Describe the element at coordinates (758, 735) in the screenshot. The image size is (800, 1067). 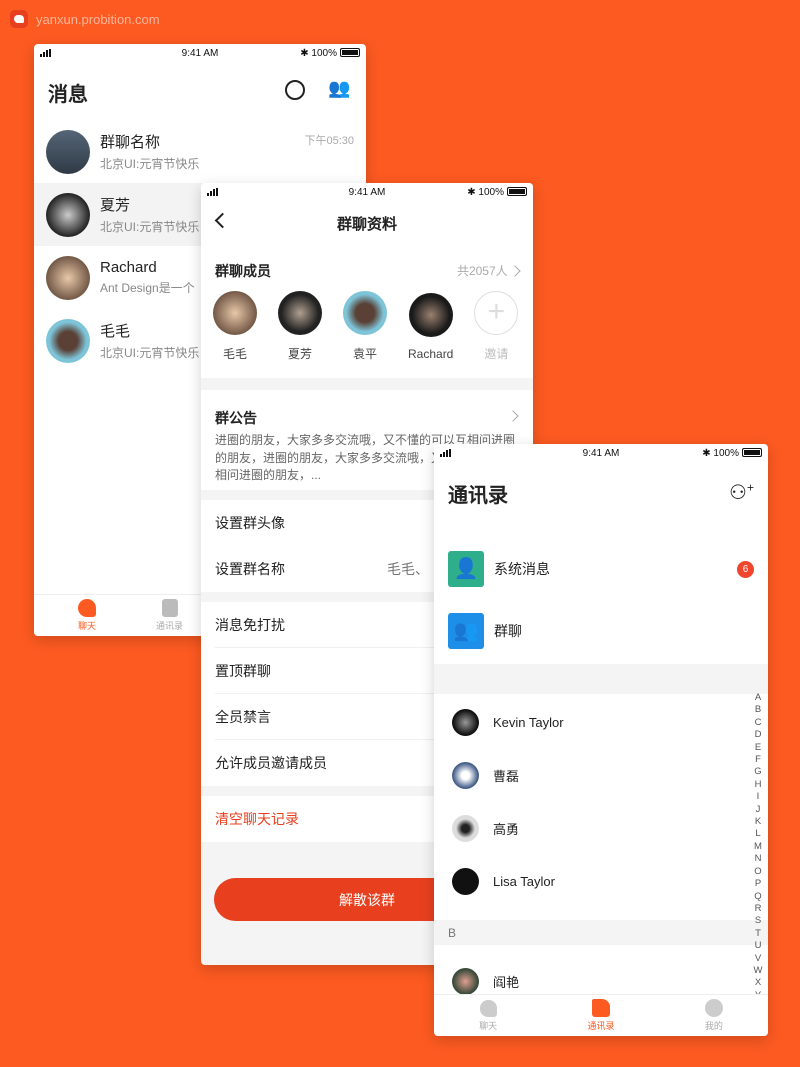
I see `index-letter: D` at that location.